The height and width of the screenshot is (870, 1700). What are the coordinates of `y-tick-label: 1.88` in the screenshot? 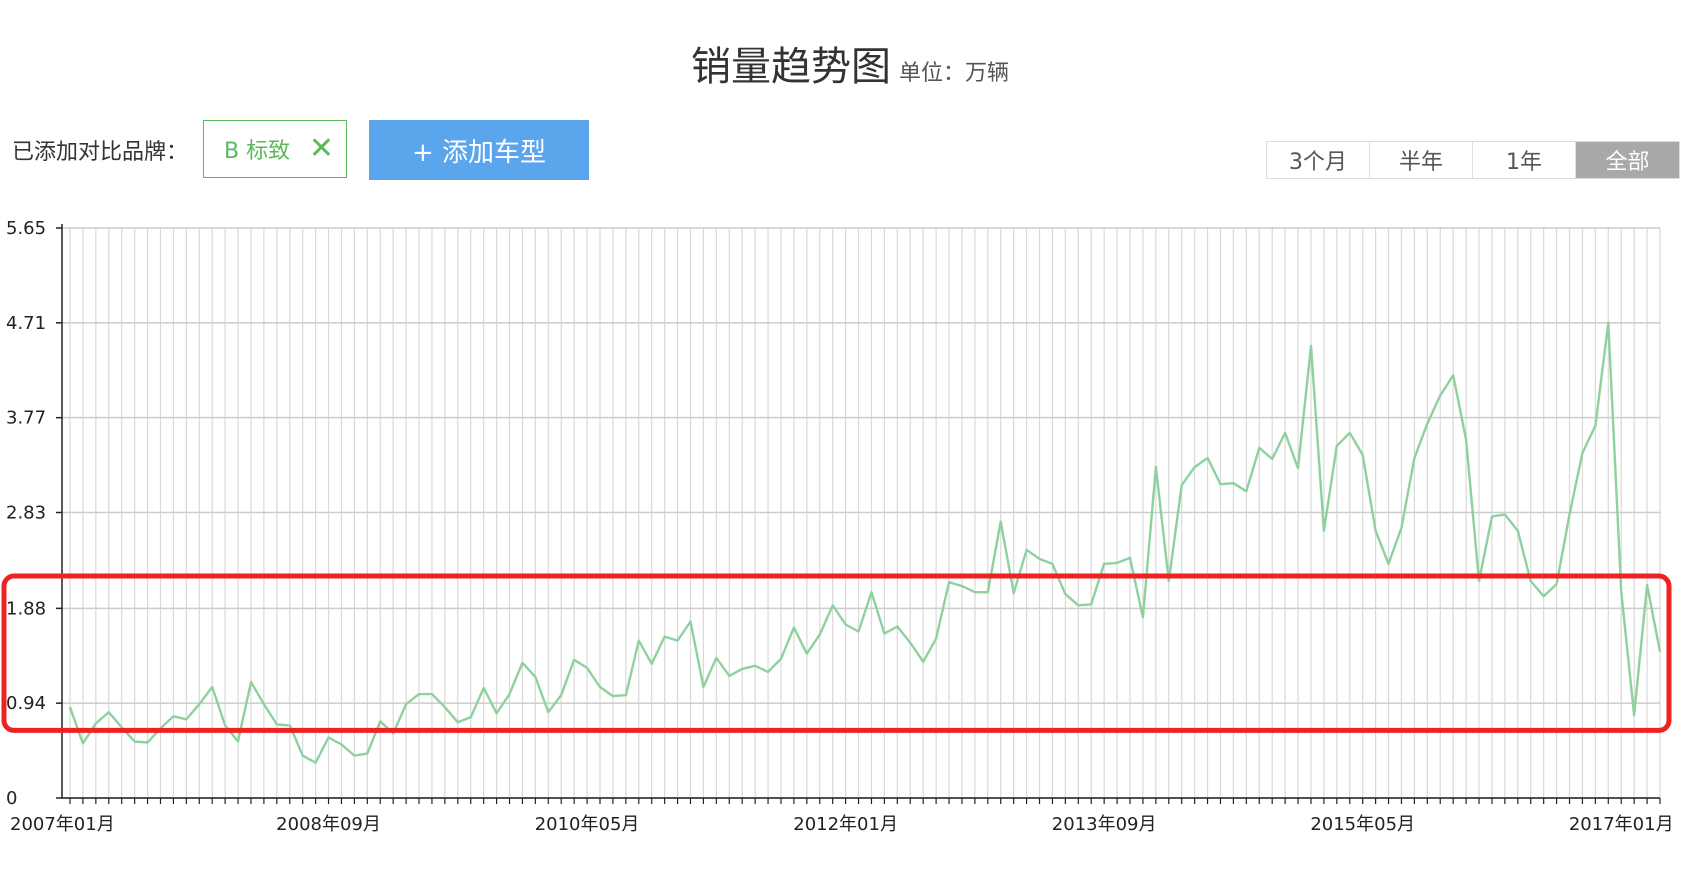 It's located at (26, 608).